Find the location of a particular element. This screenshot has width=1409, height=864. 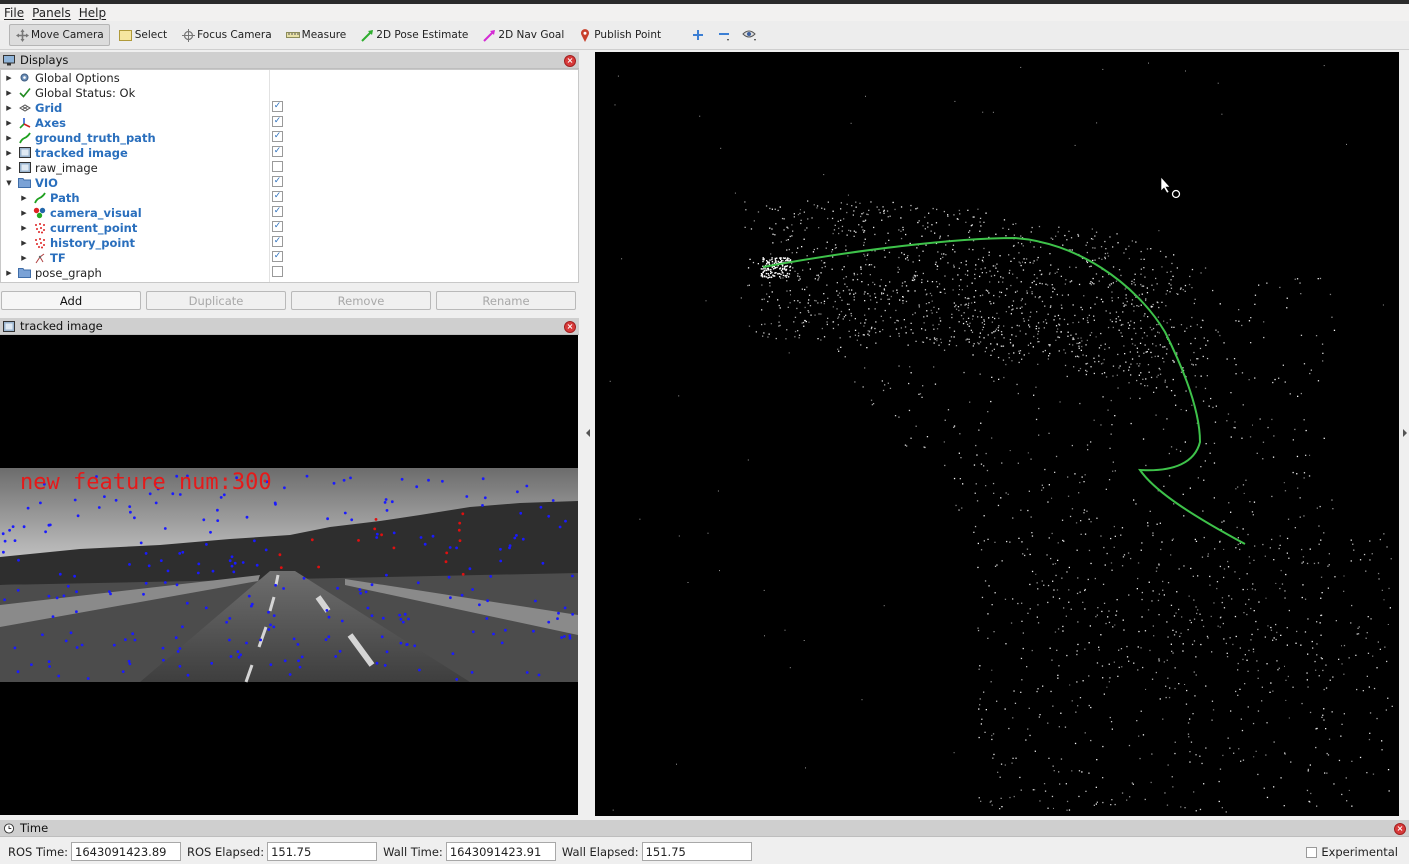

ros-time-field: 1643091423.89 is located at coordinates (126, 851).